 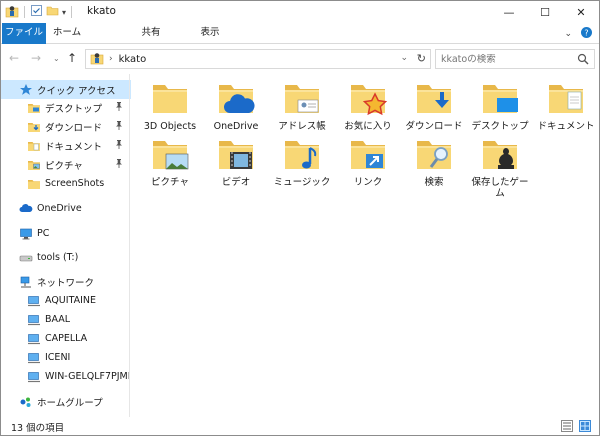 I want to click on nav-item-5: ScreenShots, so click(x=66, y=183).